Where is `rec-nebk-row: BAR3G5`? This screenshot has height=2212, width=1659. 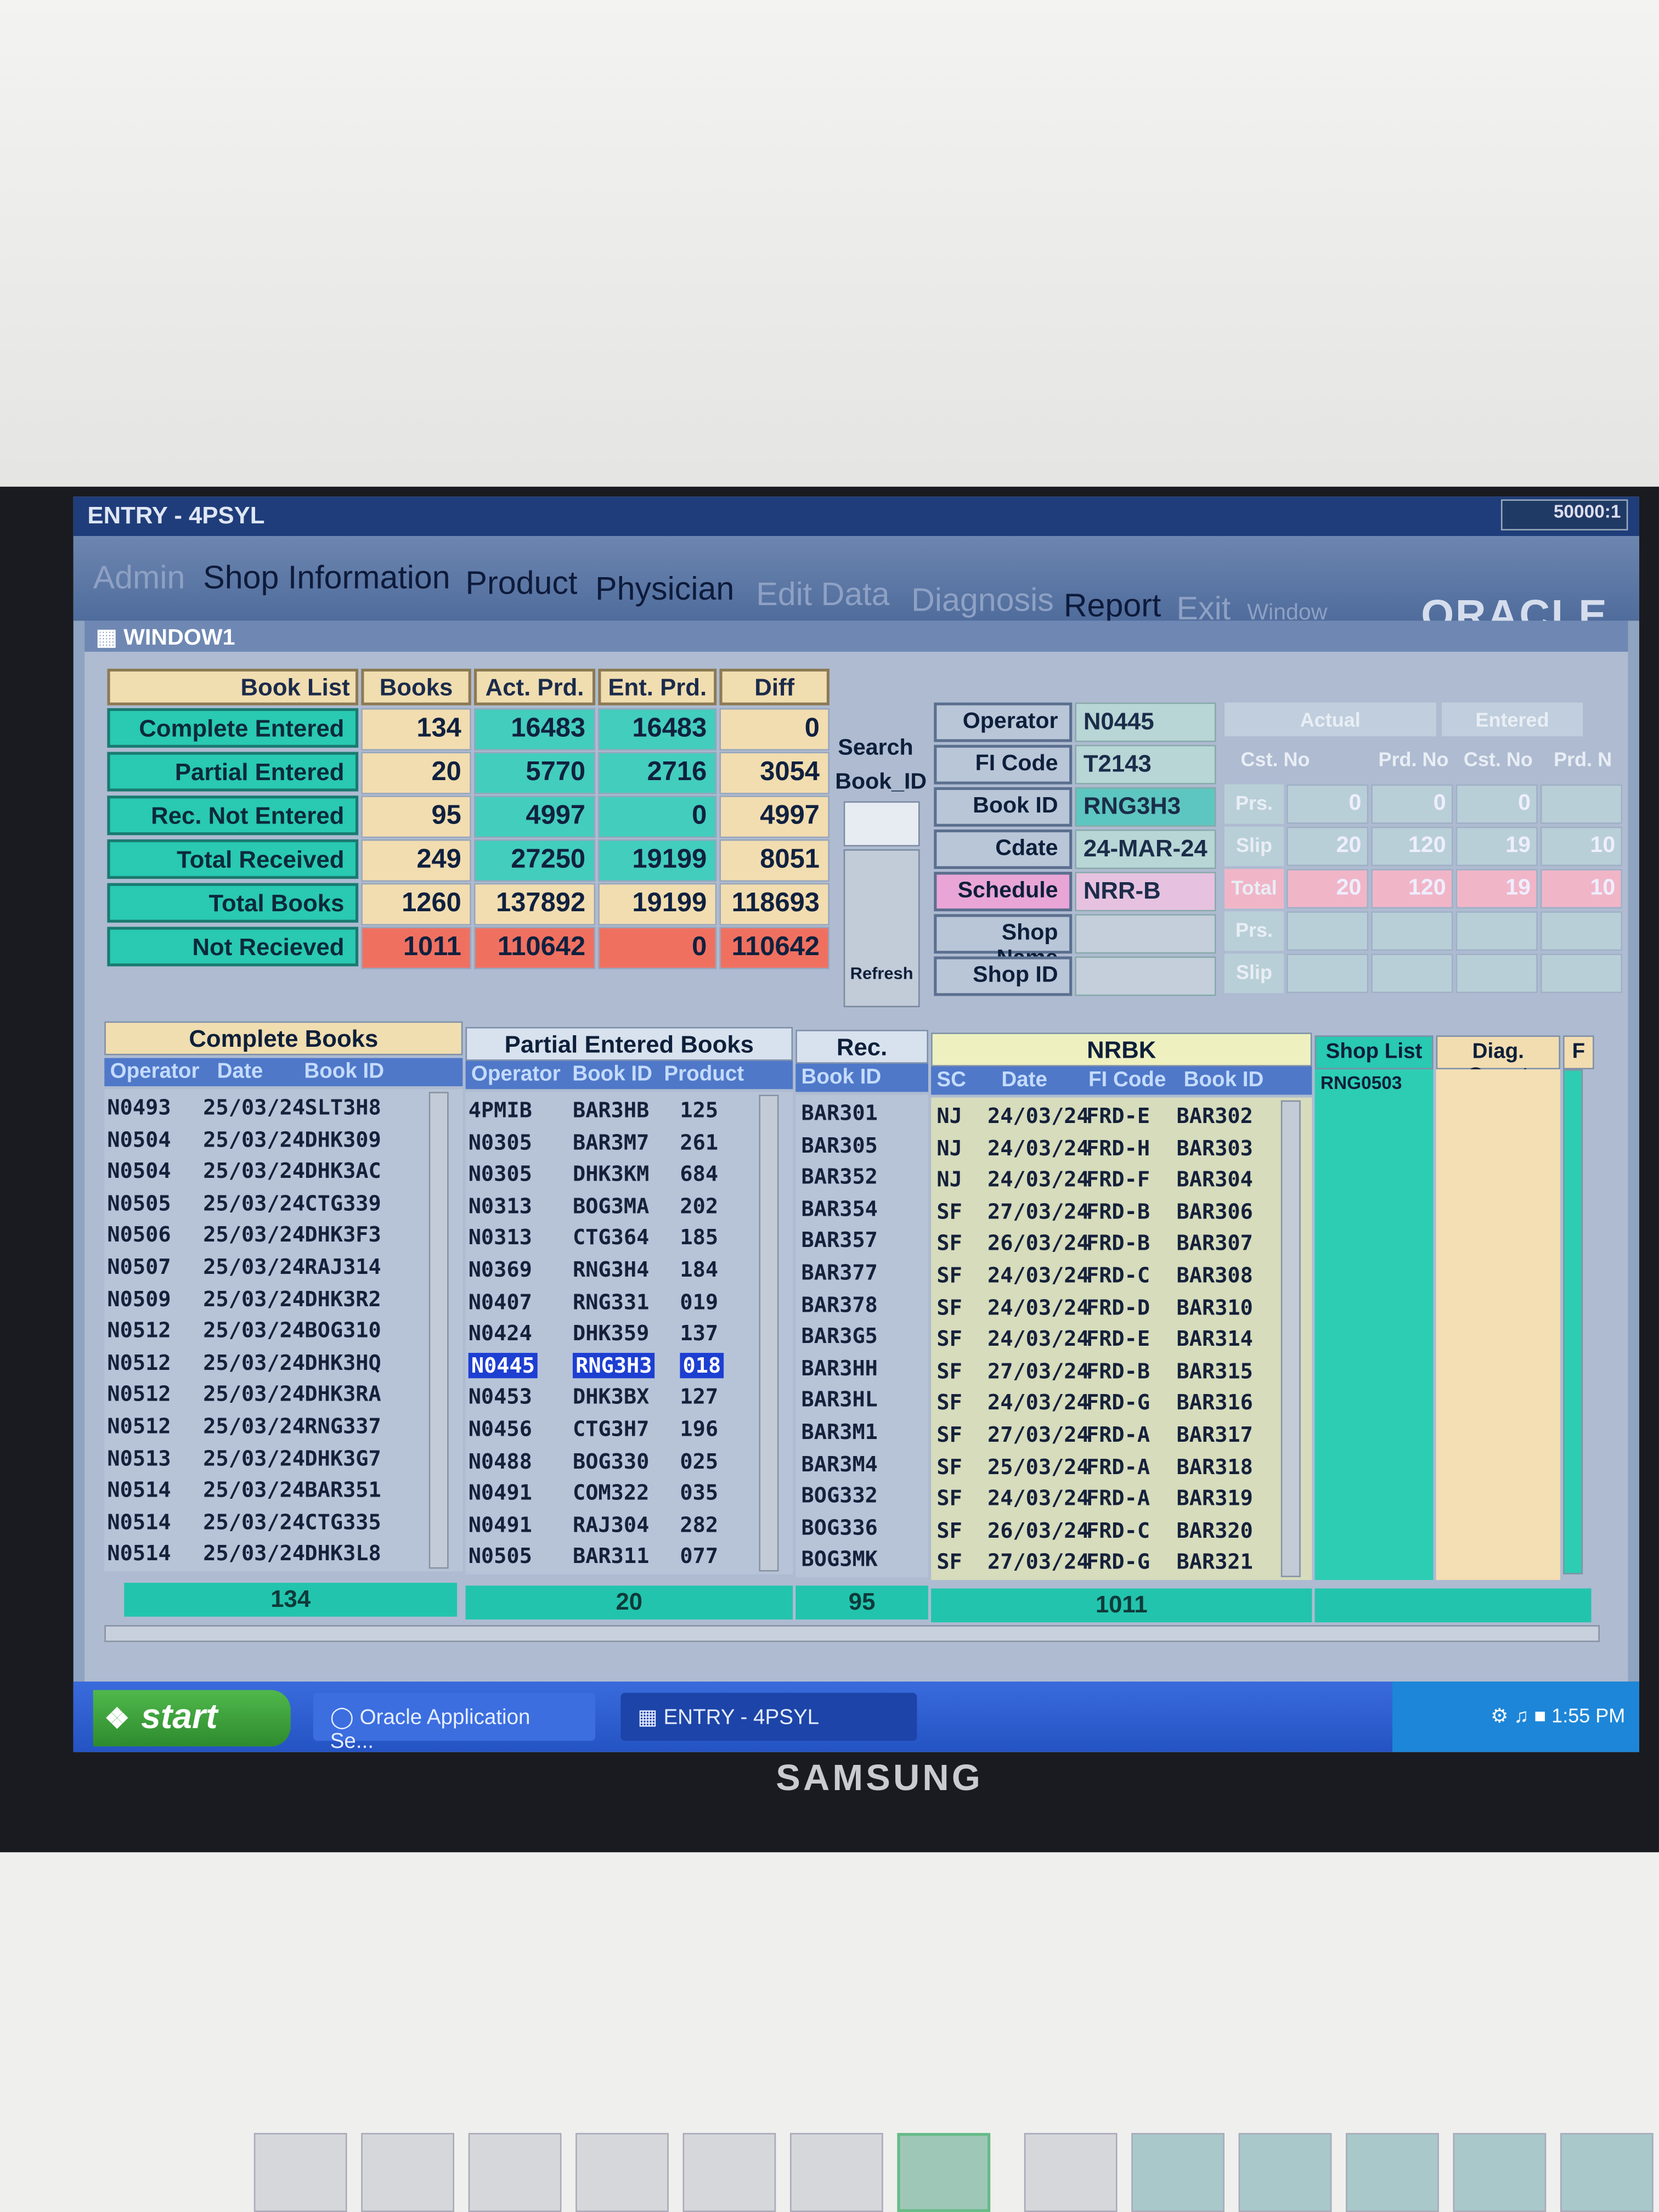
rec-nebk-row: BAR3G5 is located at coordinates (861, 1337).